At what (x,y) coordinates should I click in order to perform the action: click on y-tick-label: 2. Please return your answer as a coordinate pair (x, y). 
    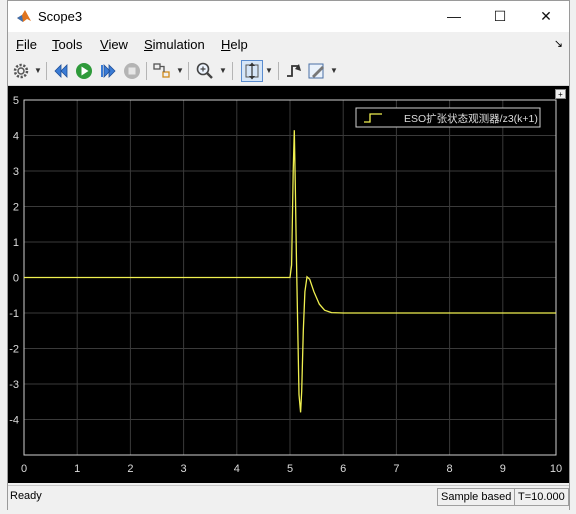
    Looking at the image, I should click on (16, 208).